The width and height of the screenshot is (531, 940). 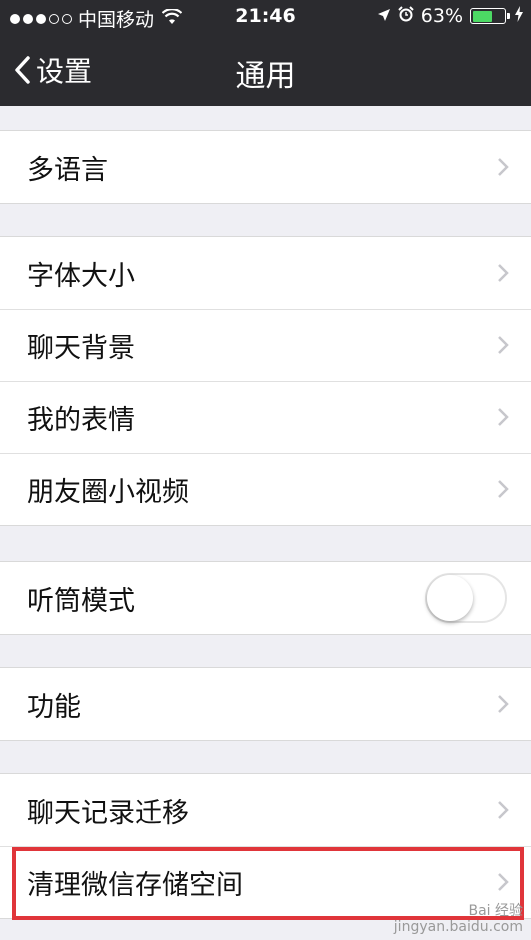 What do you see at coordinates (265, 76) in the screenshot?
I see `page-title: 通用` at bounding box center [265, 76].